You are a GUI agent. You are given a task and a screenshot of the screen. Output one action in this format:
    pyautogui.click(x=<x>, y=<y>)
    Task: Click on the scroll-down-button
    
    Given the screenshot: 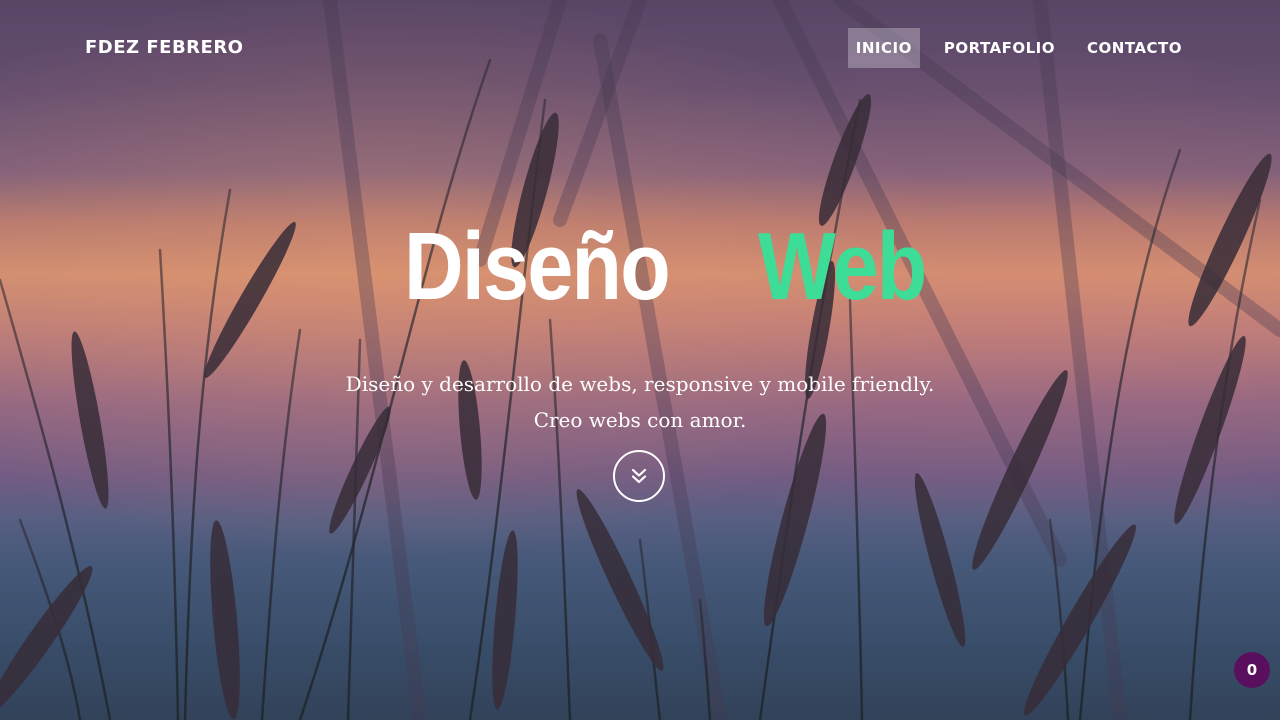 What is the action you would take?
    pyautogui.click(x=639, y=476)
    